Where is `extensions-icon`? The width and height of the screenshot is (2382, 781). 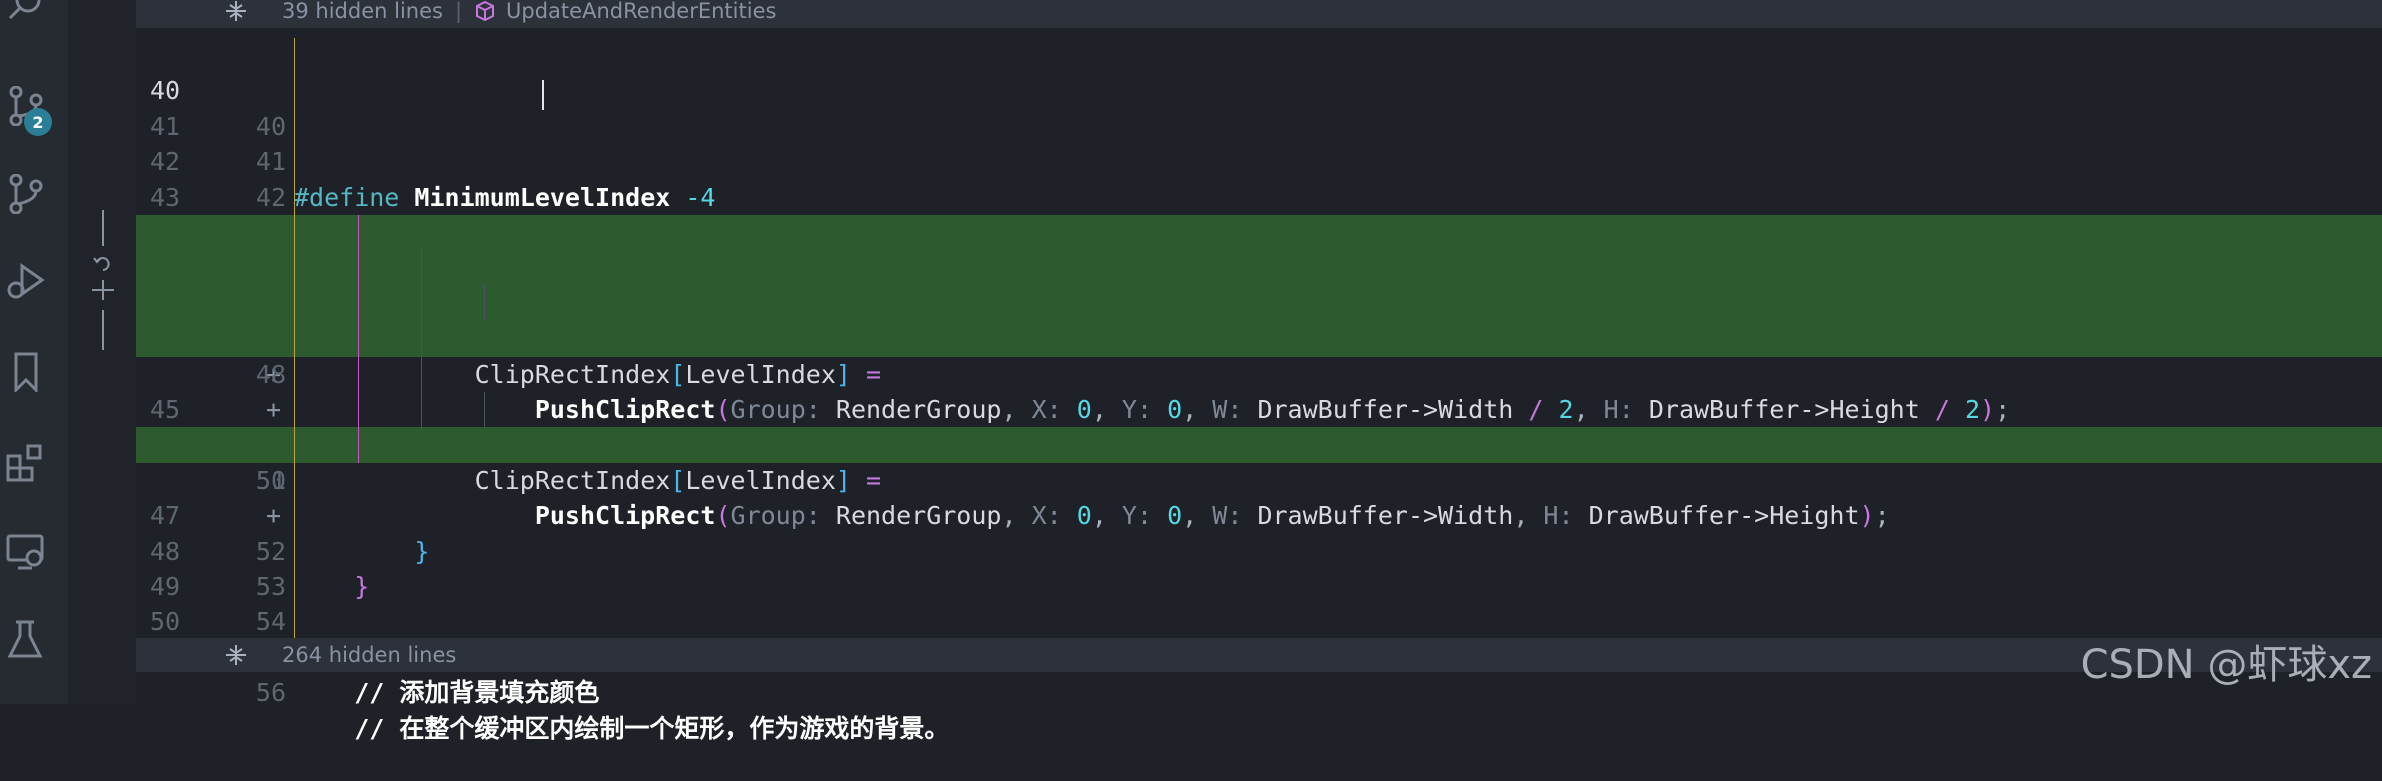 extensions-icon is located at coordinates (26, 462).